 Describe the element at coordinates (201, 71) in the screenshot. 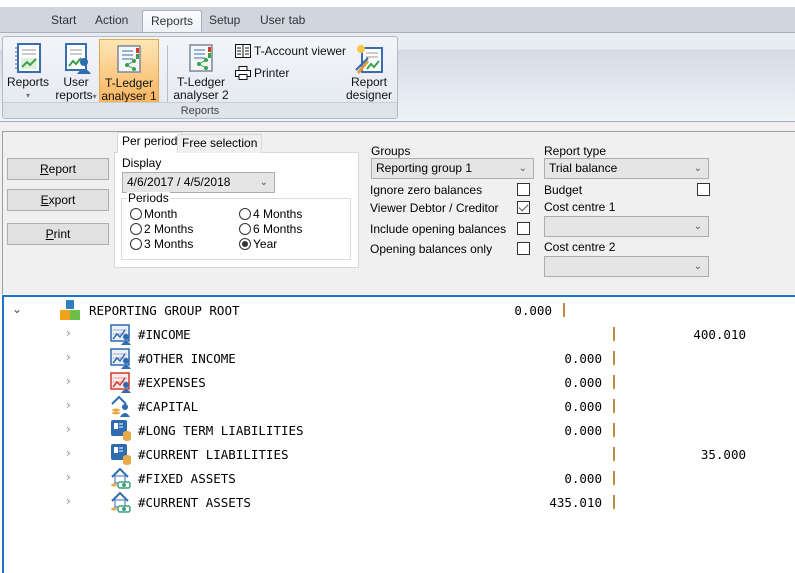

I see `t-ledger-analyser-2-button: T-Ledger analyser 2` at that location.